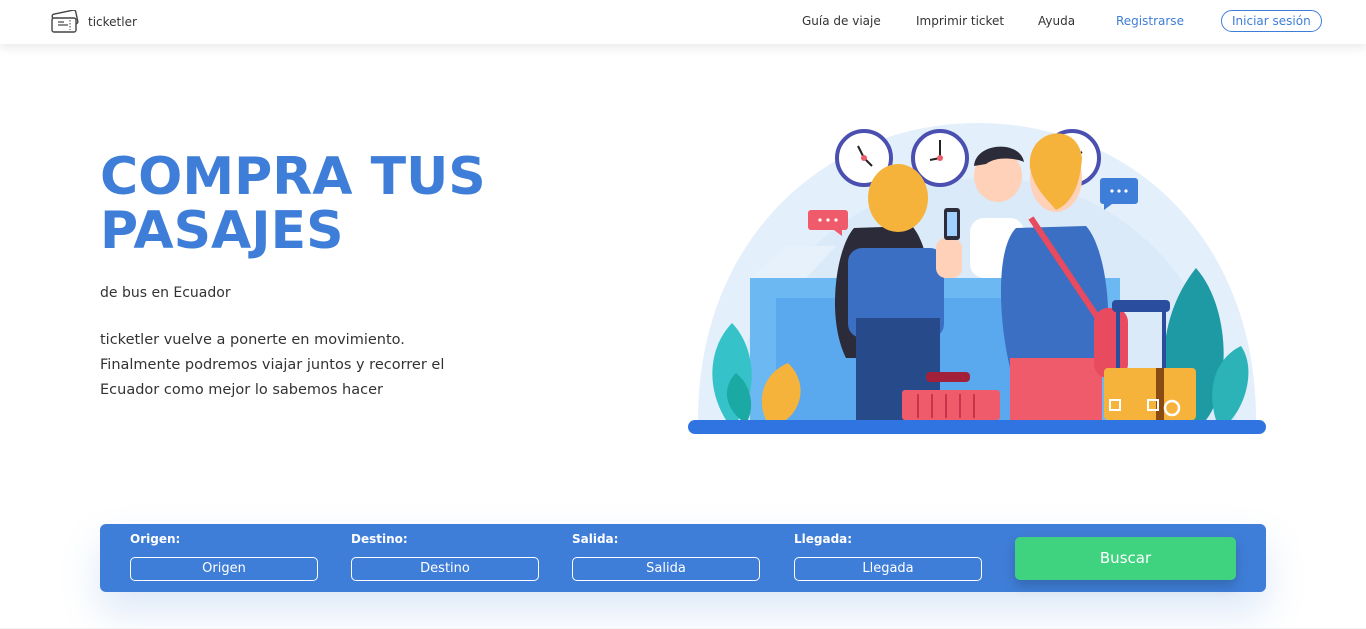  I want to click on login-button: Iniciar sesión, so click(1271, 21).